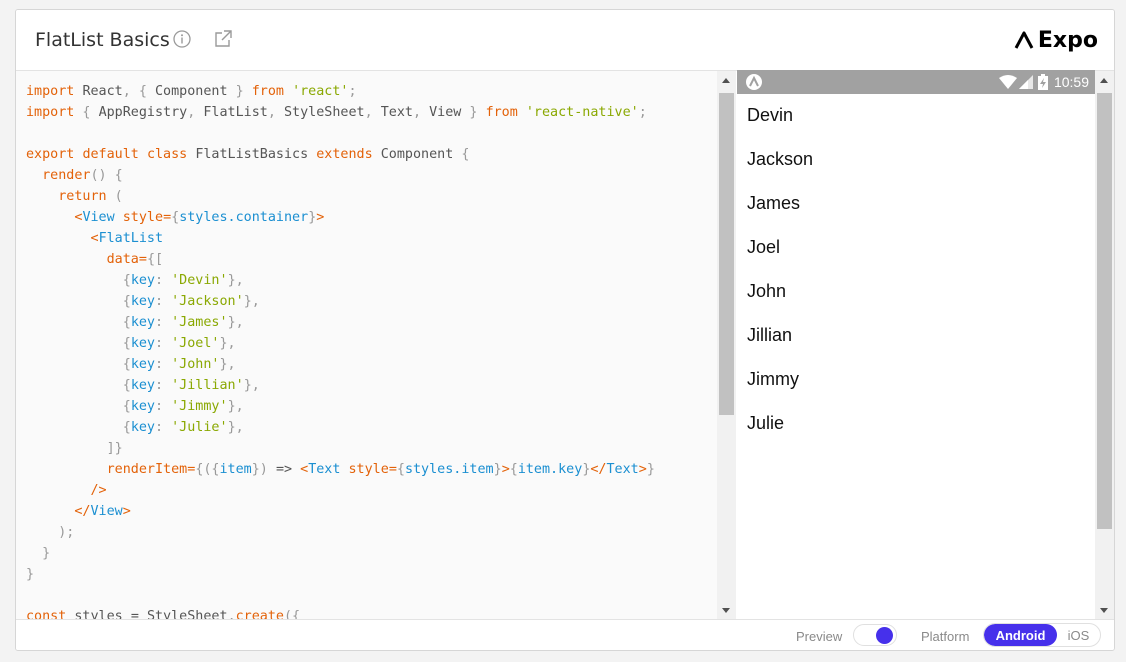  I want to click on open-external-icon, so click(223, 39).